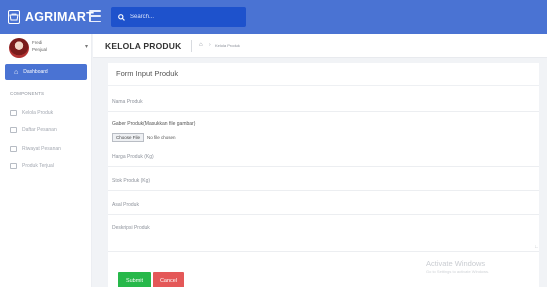 The height and width of the screenshot is (287, 547). I want to click on search-icon, so click(121, 17).